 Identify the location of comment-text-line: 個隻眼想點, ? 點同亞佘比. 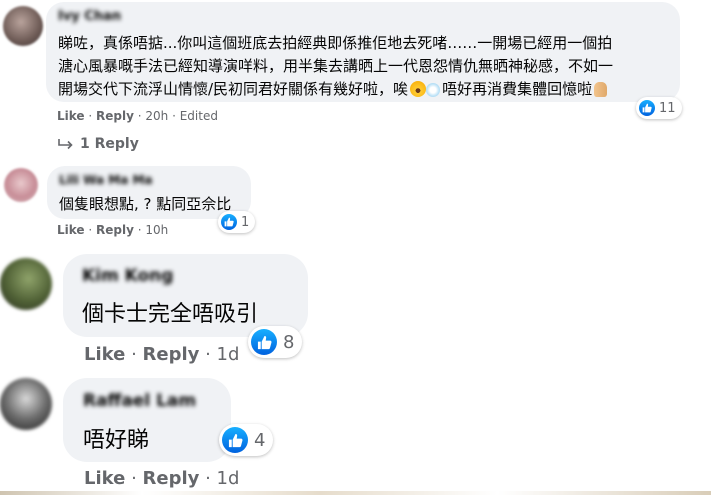
(145, 204).